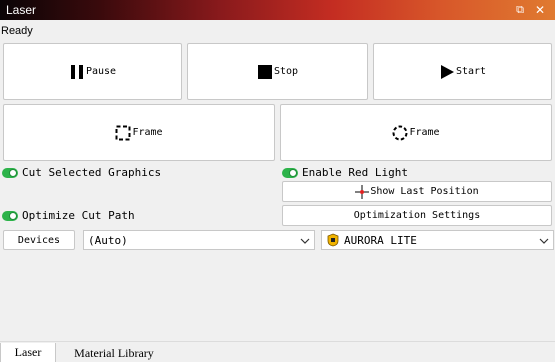 The width and height of the screenshot is (555, 362). Describe the element at coordinates (277, 10) in the screenshot. I see `title-bar: Laser ⧉ ✕` at that location.